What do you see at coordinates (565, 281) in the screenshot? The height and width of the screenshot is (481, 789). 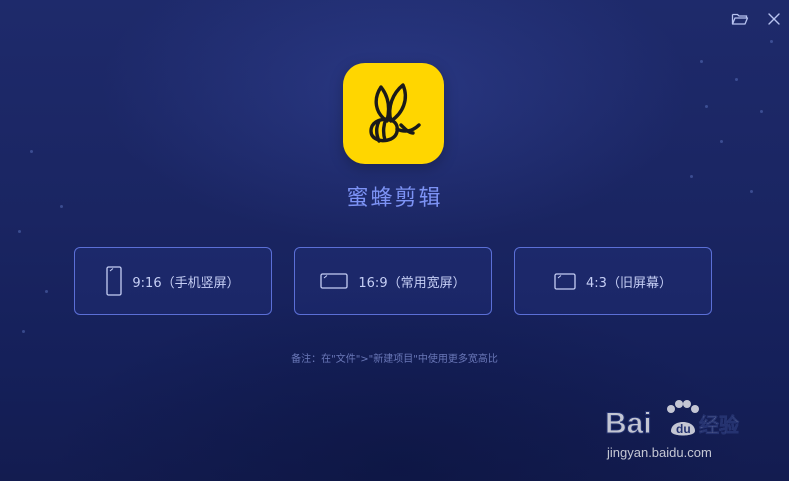 I see `standard-screen-icon` at bounding box center [565, 281].